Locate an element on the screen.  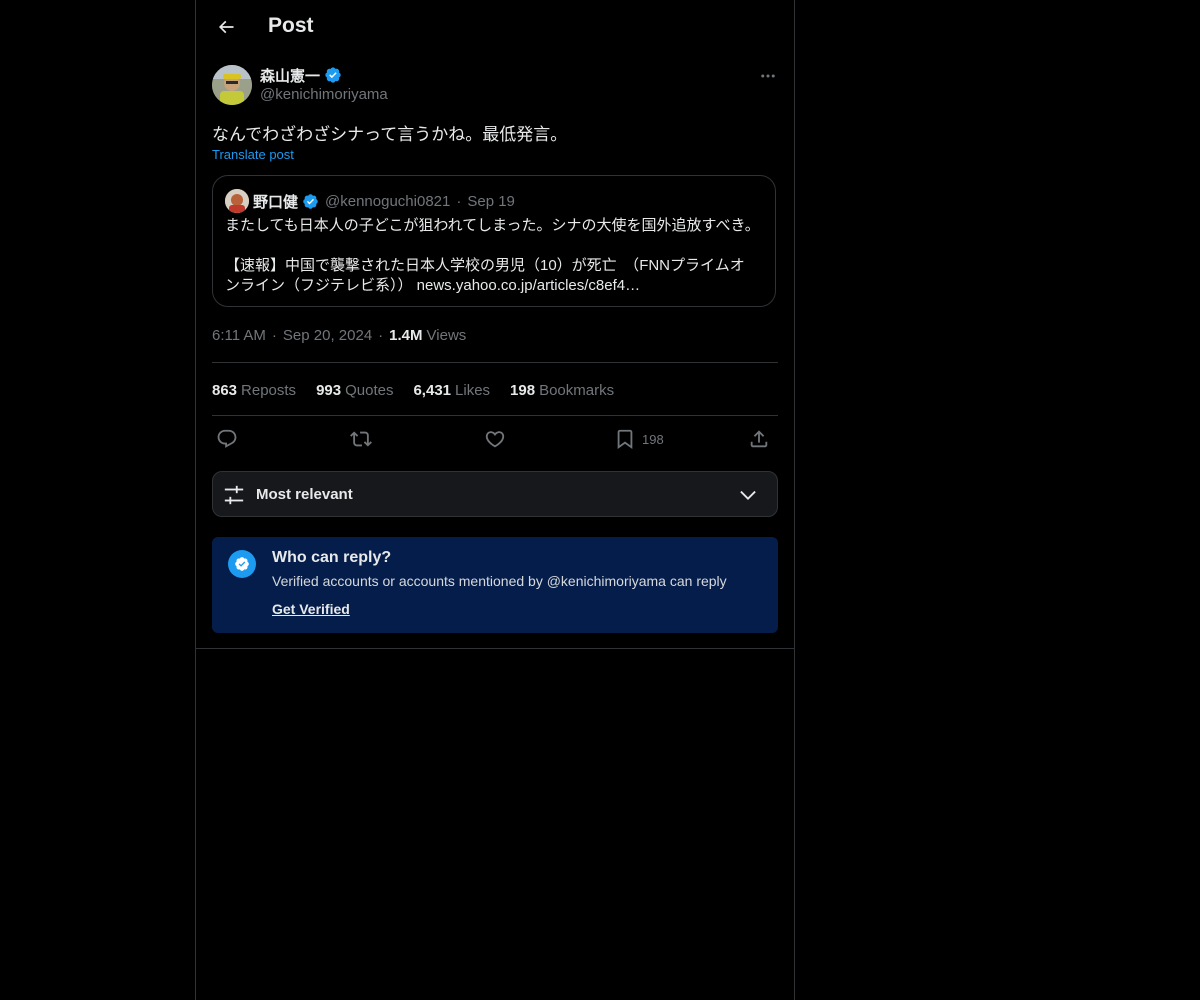
reply-icon is located at coordinates (227, 438).